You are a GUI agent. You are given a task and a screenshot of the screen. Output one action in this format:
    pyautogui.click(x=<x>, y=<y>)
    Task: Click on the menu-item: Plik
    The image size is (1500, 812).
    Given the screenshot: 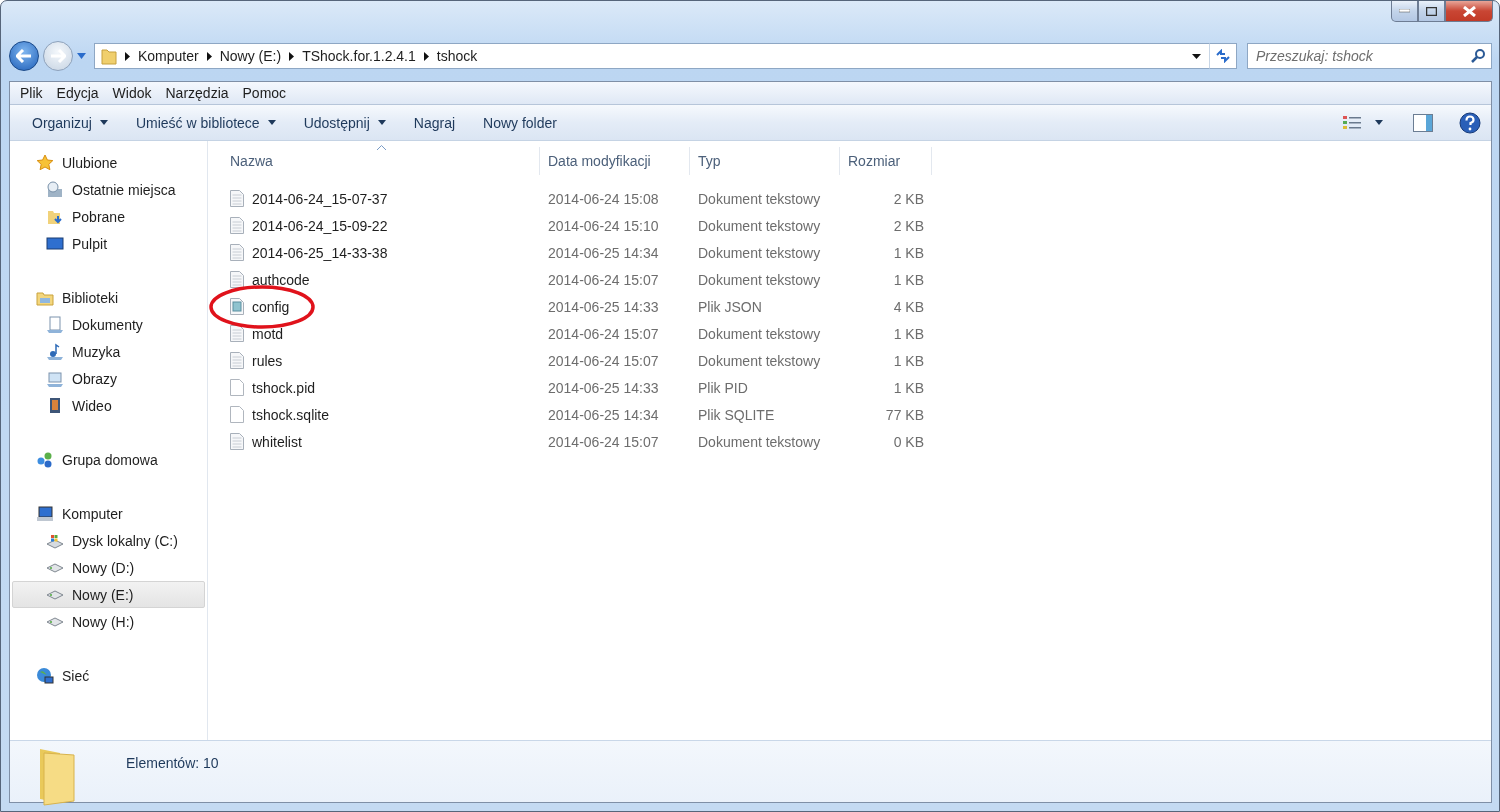 What is the action you would take?
    pyautogui.click(x=31, y=93)
    